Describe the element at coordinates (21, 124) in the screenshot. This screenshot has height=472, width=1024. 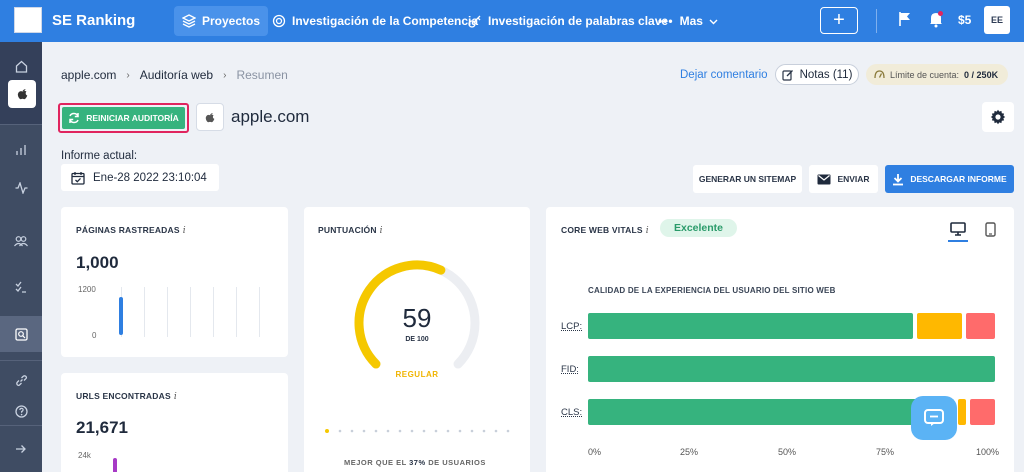
I see `sidebar-divider` at that location.